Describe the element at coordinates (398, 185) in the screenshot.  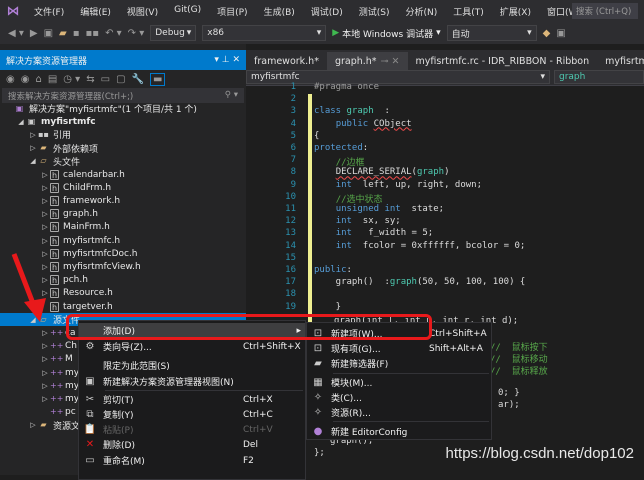
I see `code-line: int left, up, right, down;` at that location.